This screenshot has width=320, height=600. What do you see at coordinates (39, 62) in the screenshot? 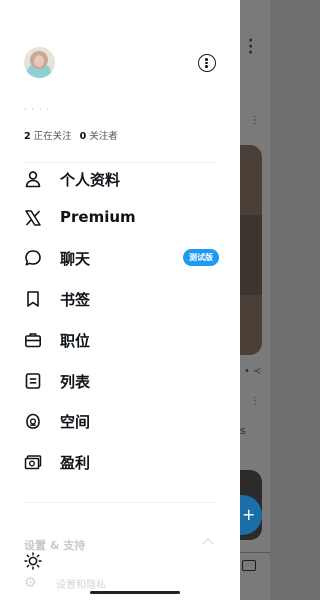
I see `avatar` at bounding box center [39, 62].